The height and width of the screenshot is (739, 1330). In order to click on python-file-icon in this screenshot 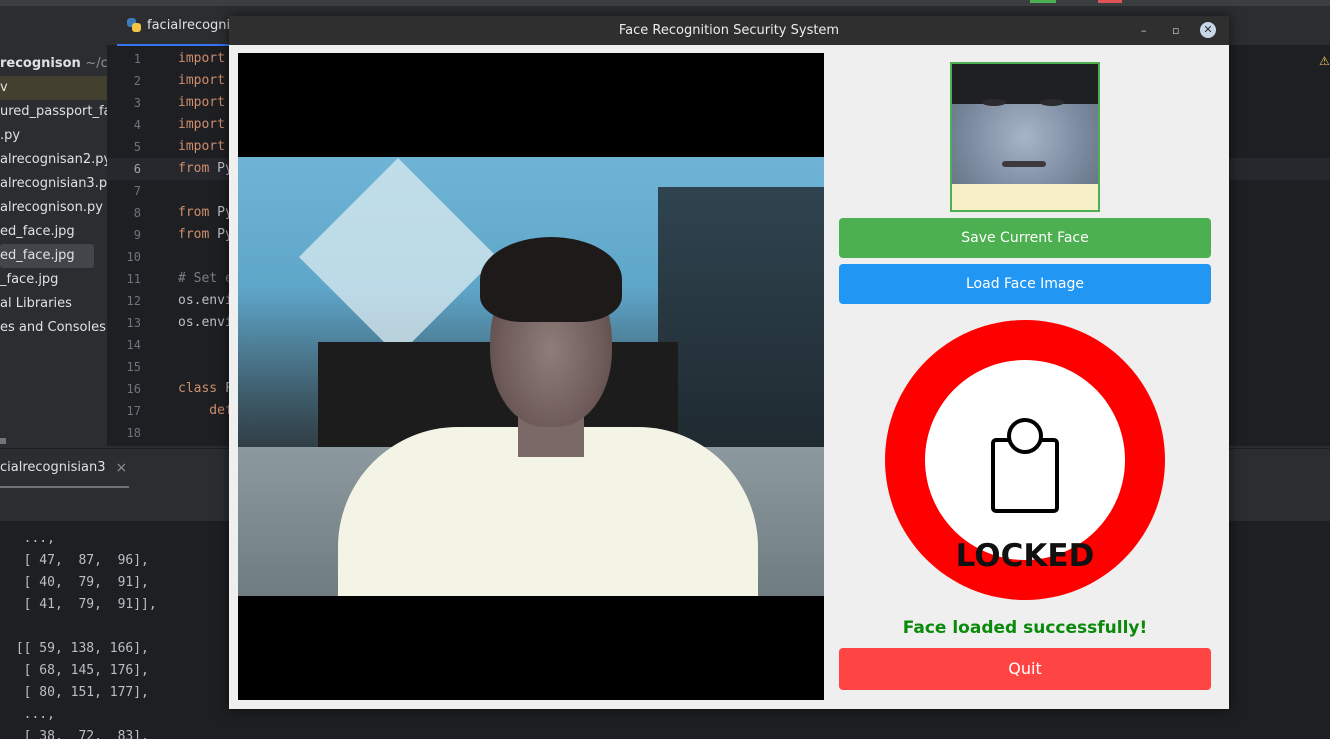, I will do `click(134, 25)`.